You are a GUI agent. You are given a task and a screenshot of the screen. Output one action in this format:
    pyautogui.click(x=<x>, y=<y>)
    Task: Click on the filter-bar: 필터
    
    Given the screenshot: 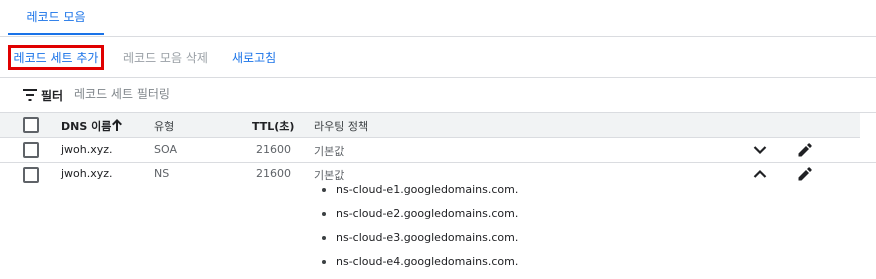 What is the action you would take?
    pyautogui.click(x=438, y=95)
    